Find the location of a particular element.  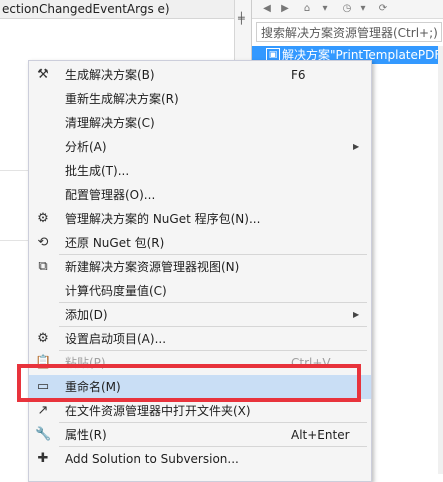

menu-item-rebuild-solution: 重新生成解决方案(R) is located at coordinates (200, 99).